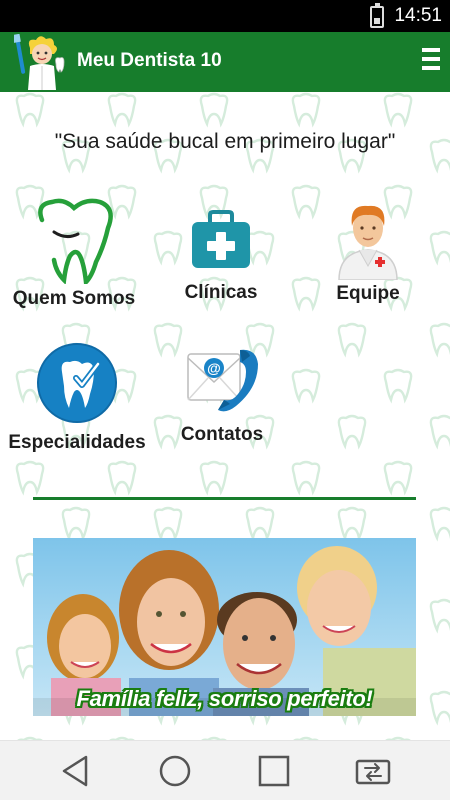 This screenshot has width=450, height=800. Describe the element at coordinates (377, 15) in the screenshot. I see `battery-icon` at that location.